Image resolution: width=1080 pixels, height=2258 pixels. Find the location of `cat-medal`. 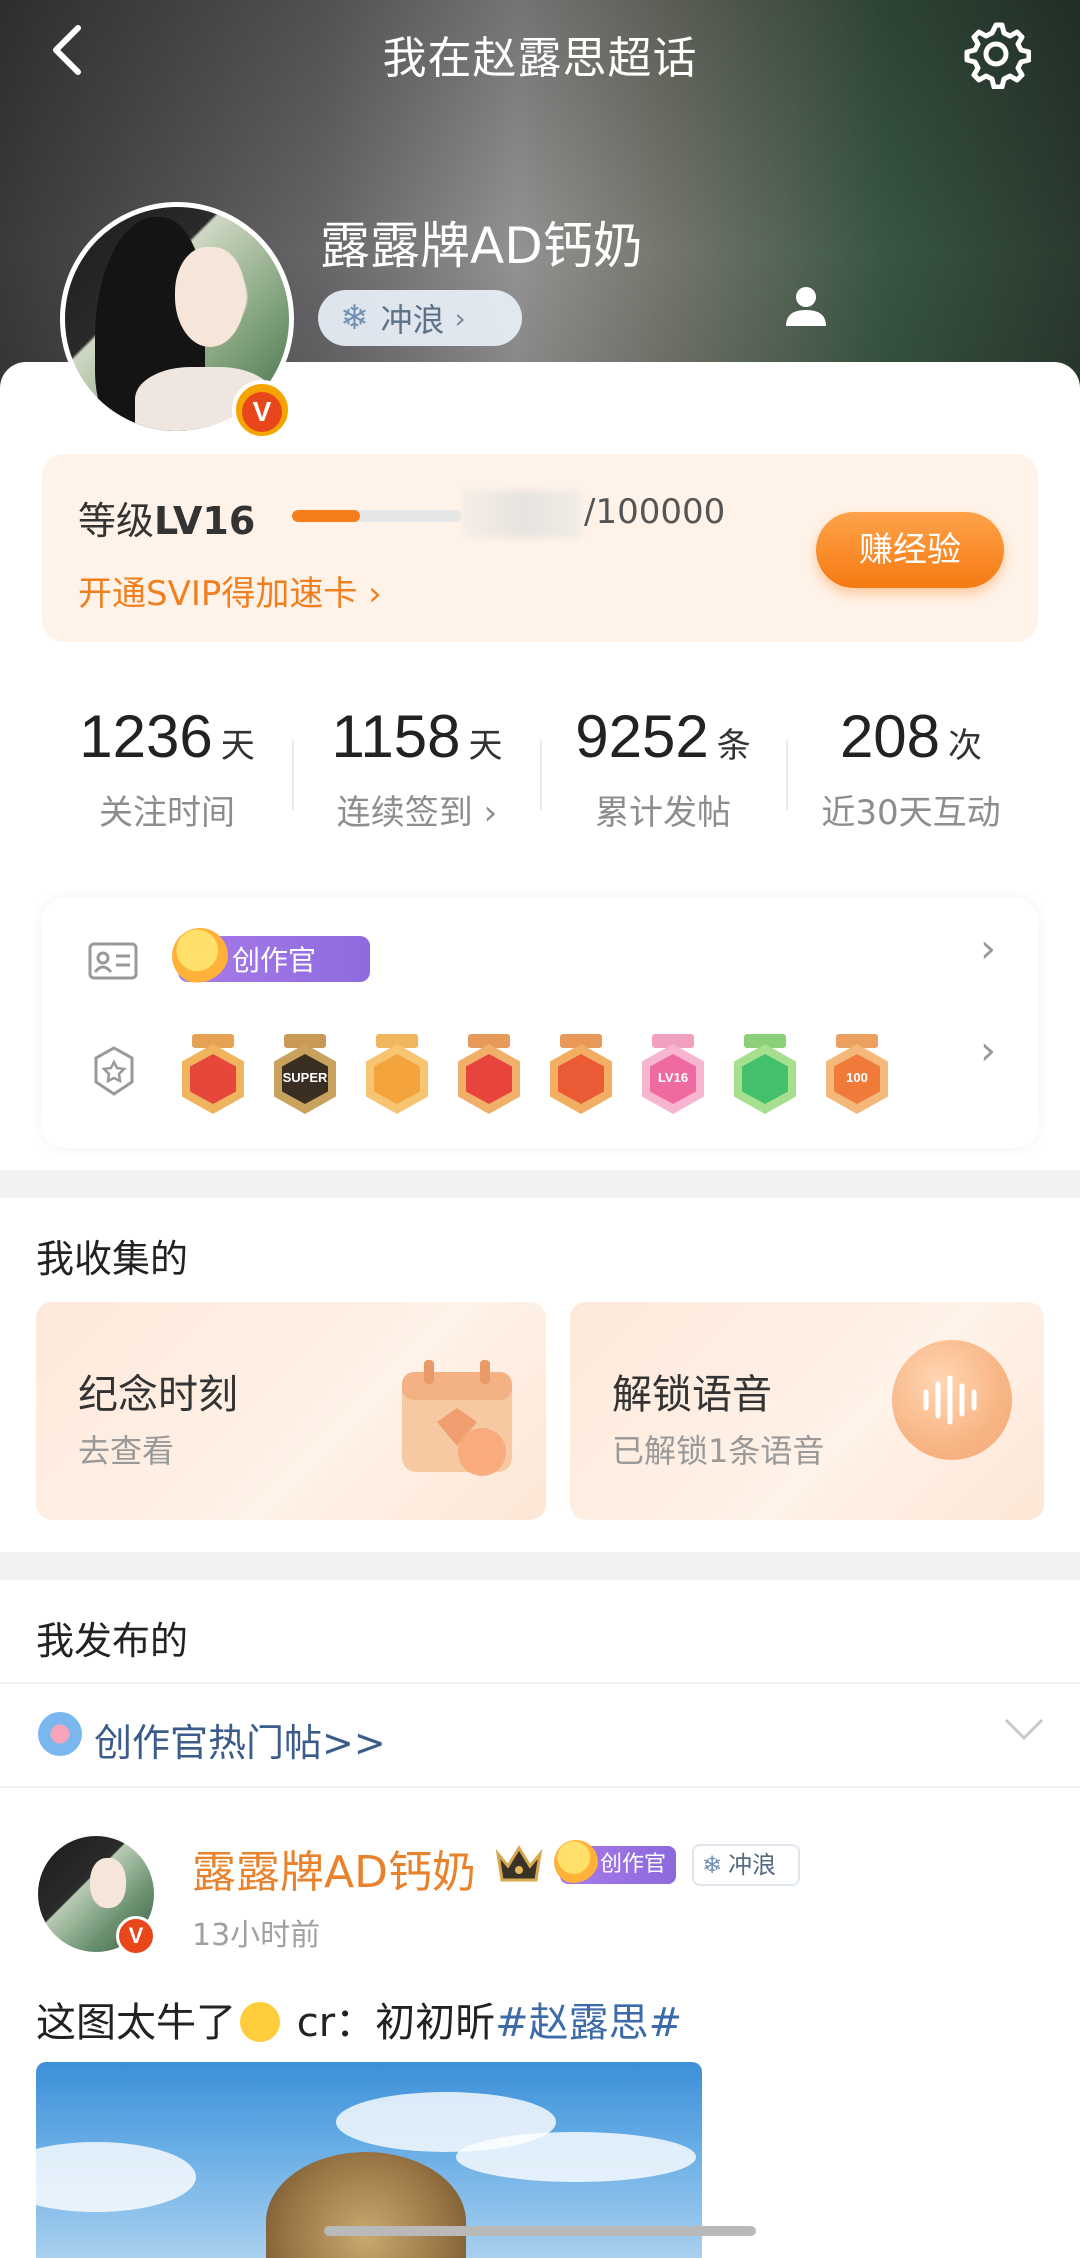

cat-medal is located at coordinates (489, 1077).